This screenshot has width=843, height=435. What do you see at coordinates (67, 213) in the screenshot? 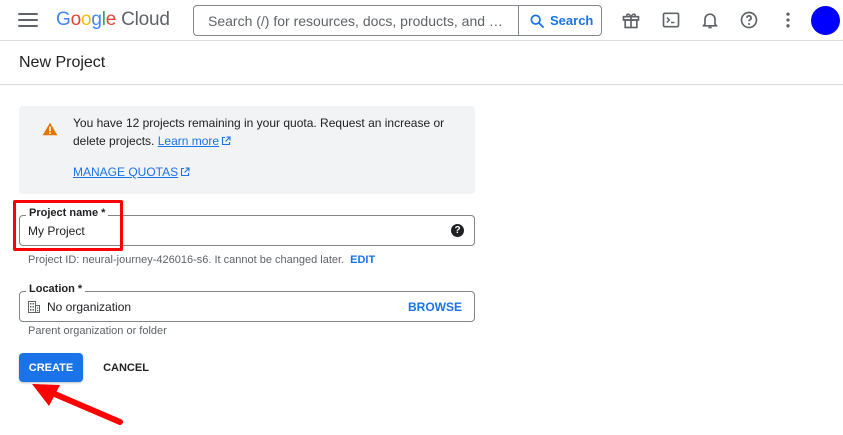
I see `project-name-label: Project name *` at bounding box center [67, 213].